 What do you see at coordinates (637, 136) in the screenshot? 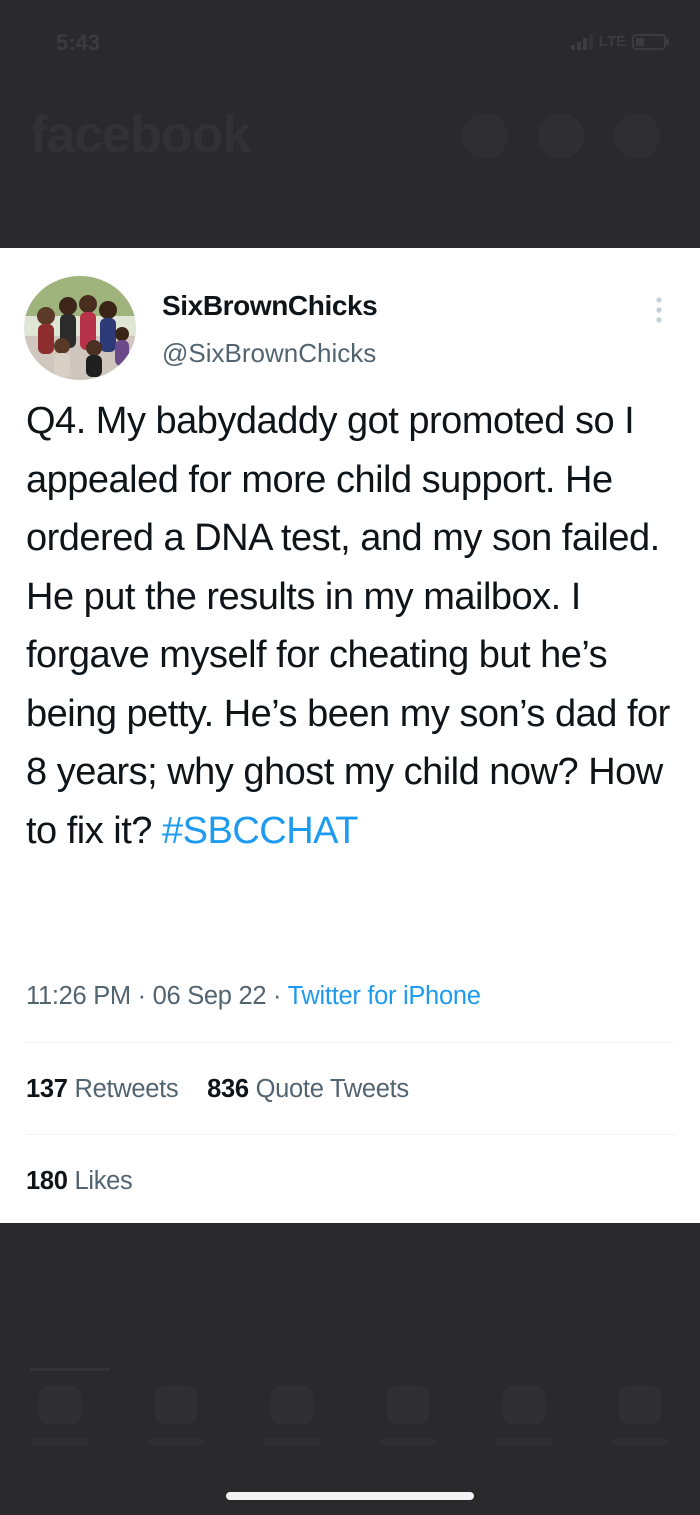
I see `messenger-icon` at bounding box center [637, 136].